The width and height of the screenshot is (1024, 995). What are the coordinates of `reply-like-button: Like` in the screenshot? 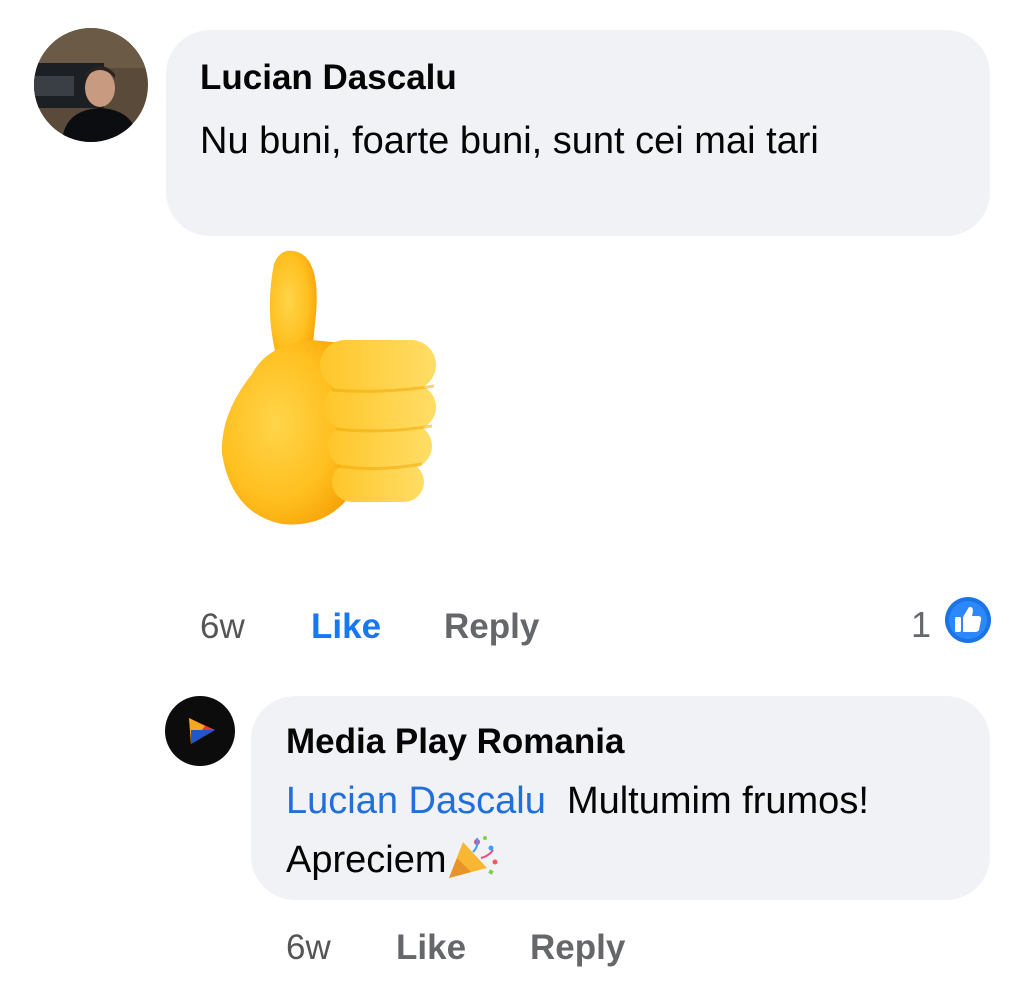 It's located at (431, 948).